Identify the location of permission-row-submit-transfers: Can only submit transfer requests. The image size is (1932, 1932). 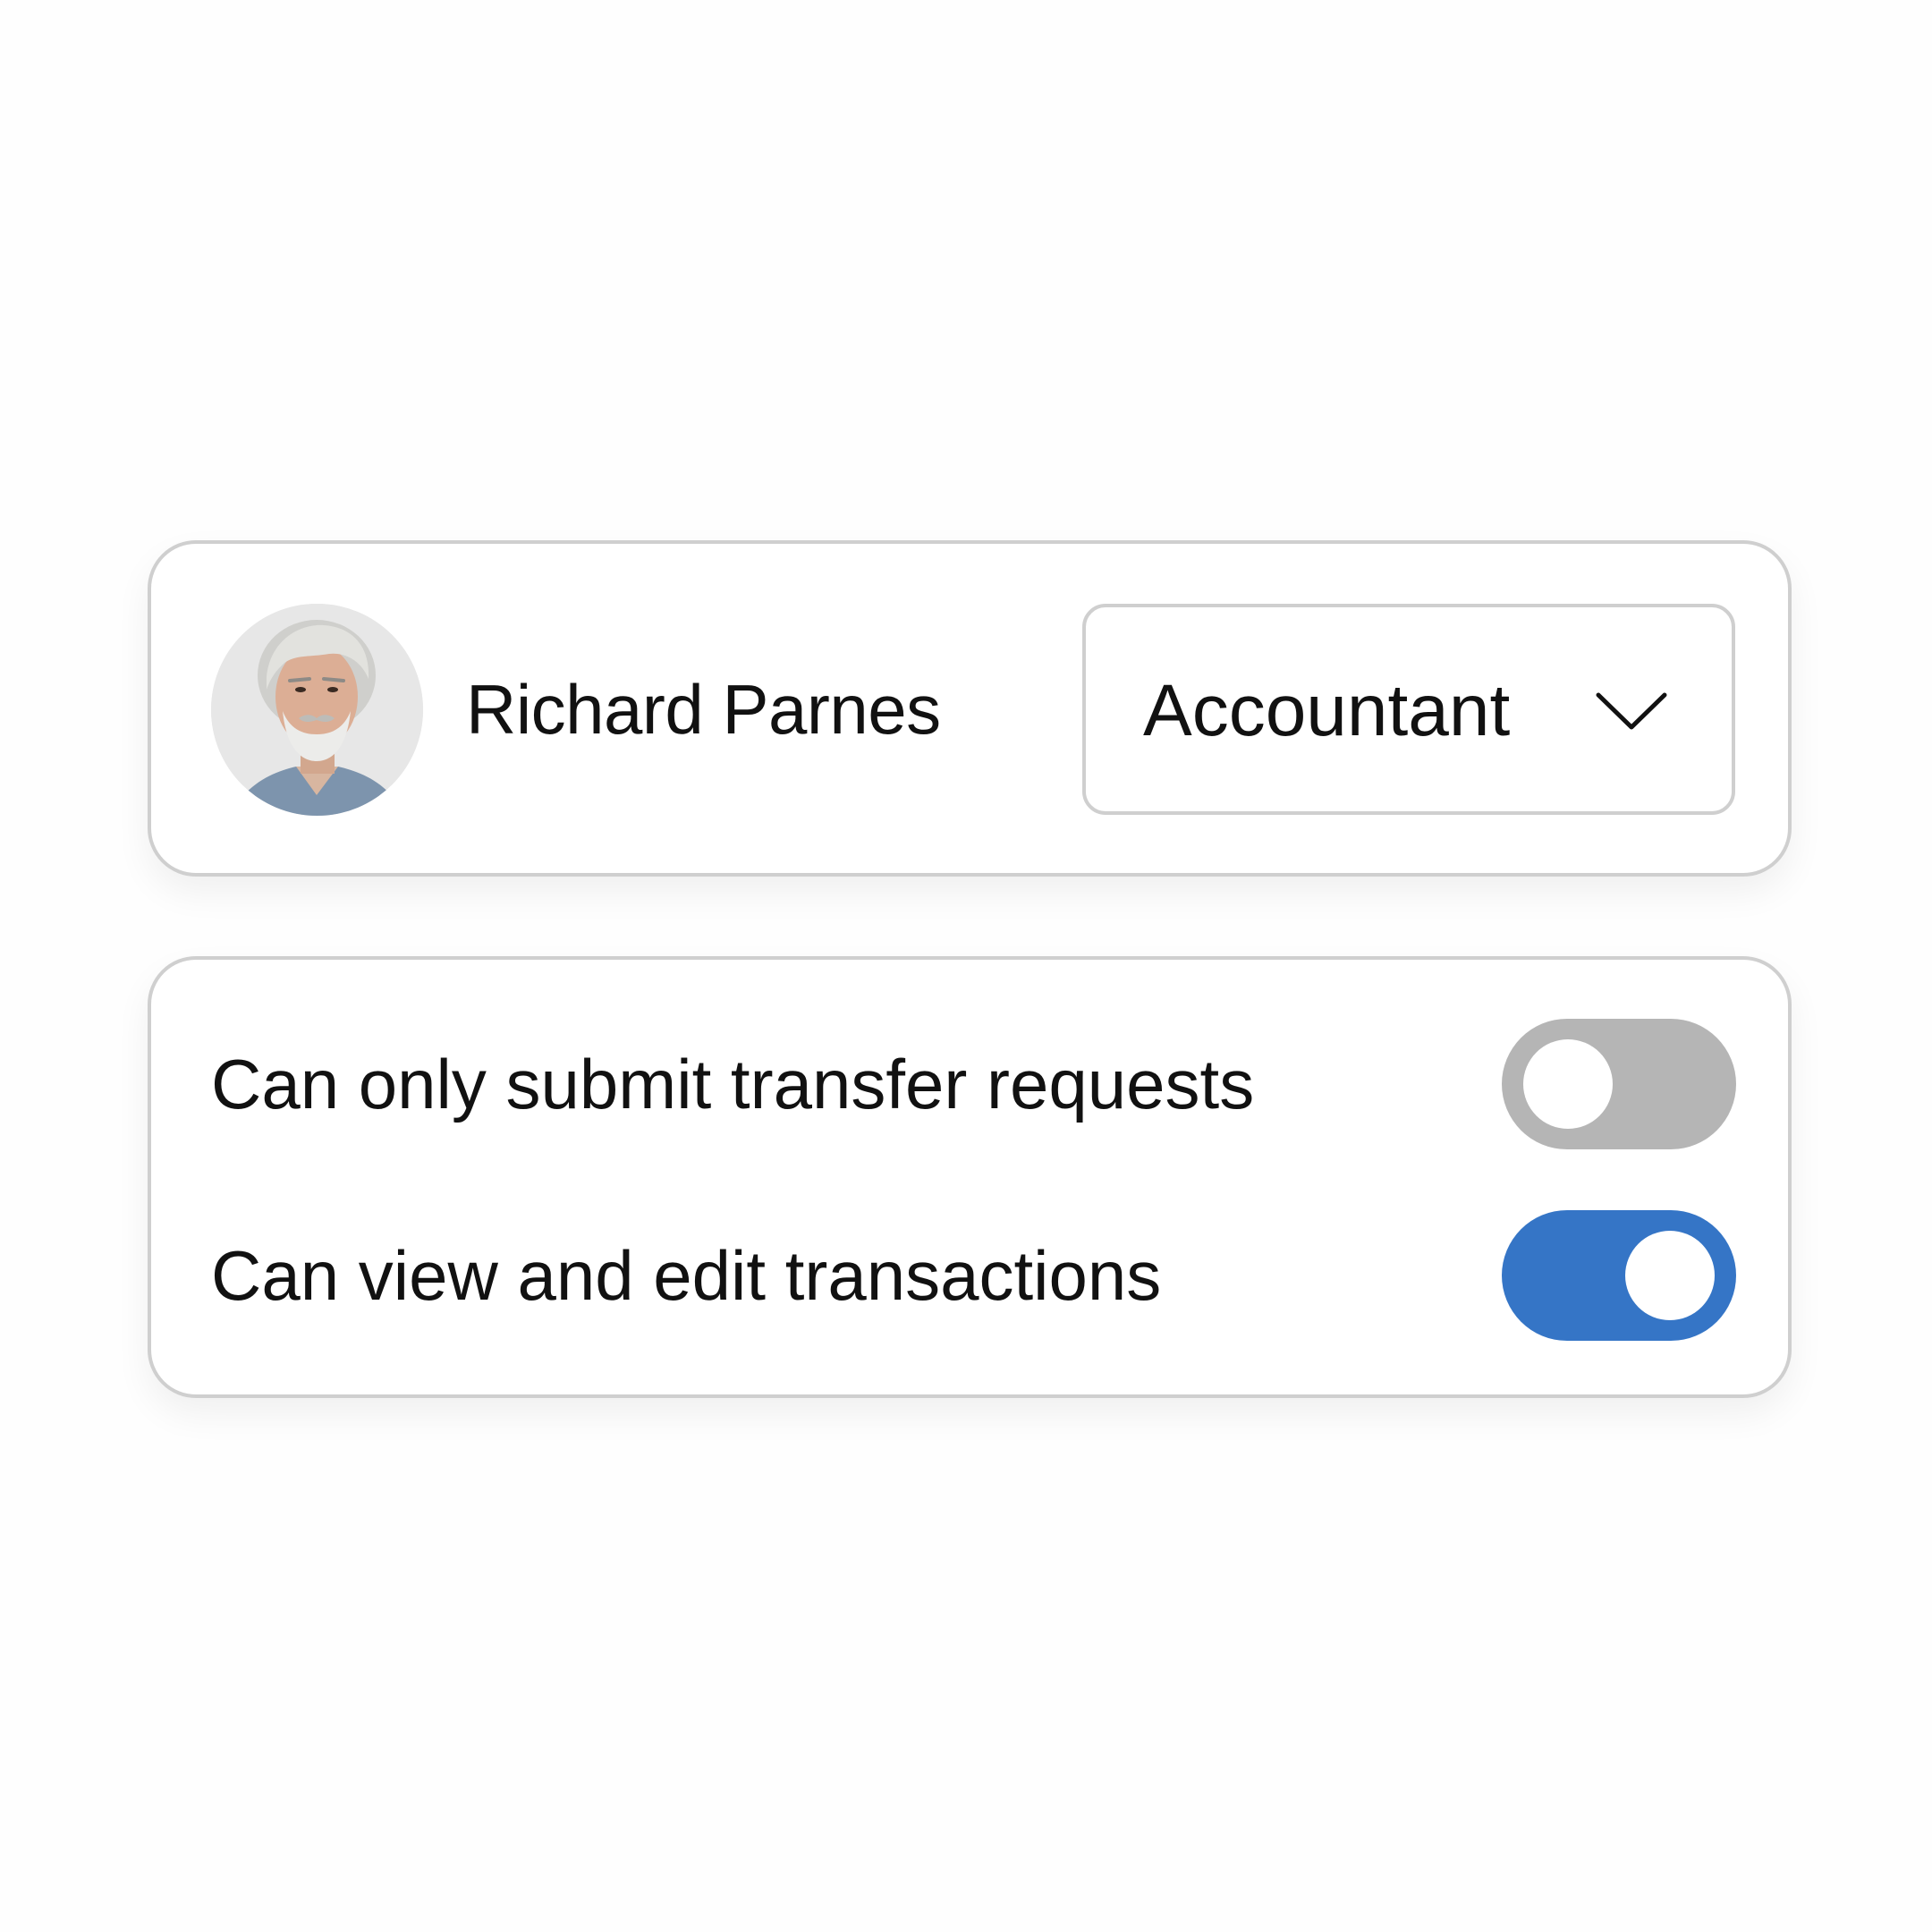
(969, 1084).